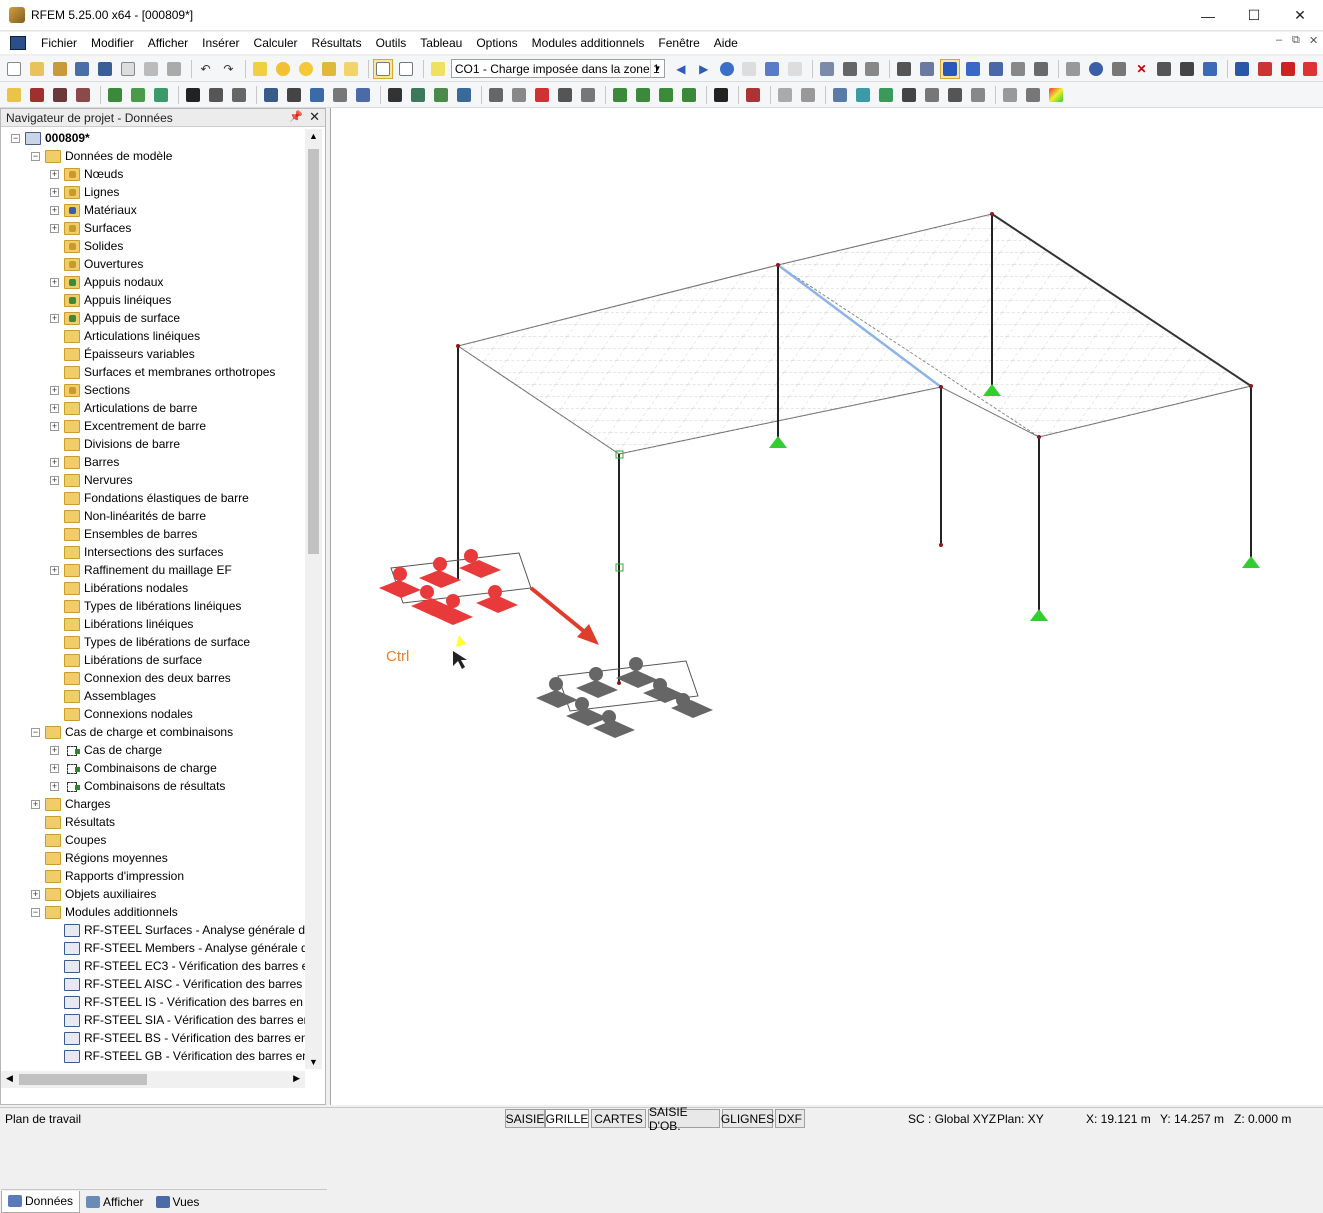 This screenshot has width=1323, height=1213. Describe the element at coordinates (337, 43) in the screenshot. I see `menu-resultats: Résultats` at that location.